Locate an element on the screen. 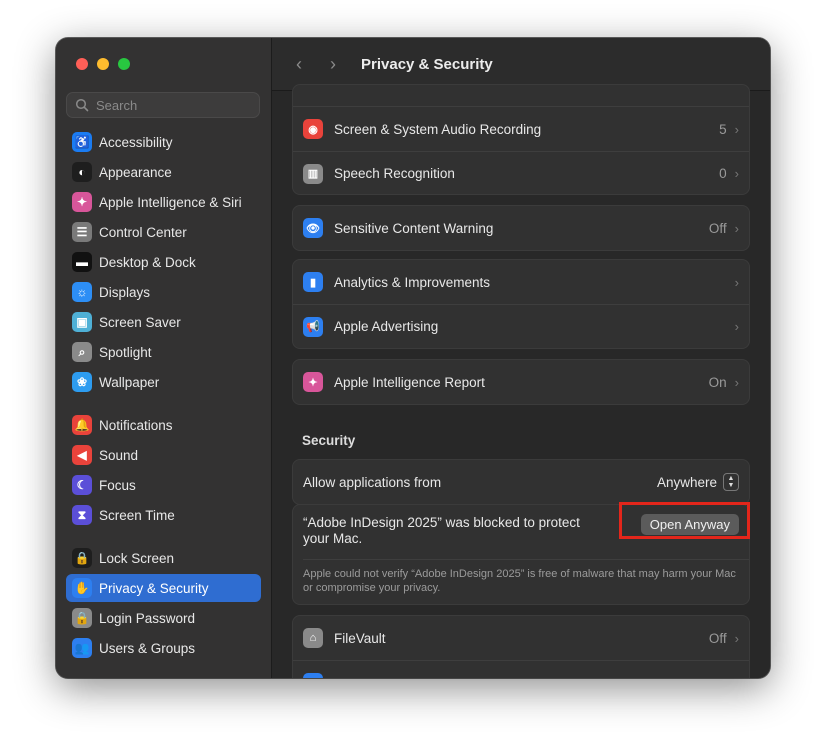 The height and width of the screenshot is (752, 827). displays-icon: ☼ is located at coordinates (82, 292).